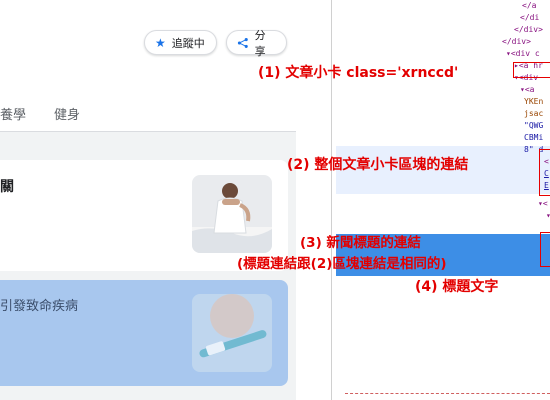 Image resolution: width=550 pixels, height=400 pixels. Describe the element at coordinates (533, 102) in the screenshot. I see `code-line: YKEn` at that location.